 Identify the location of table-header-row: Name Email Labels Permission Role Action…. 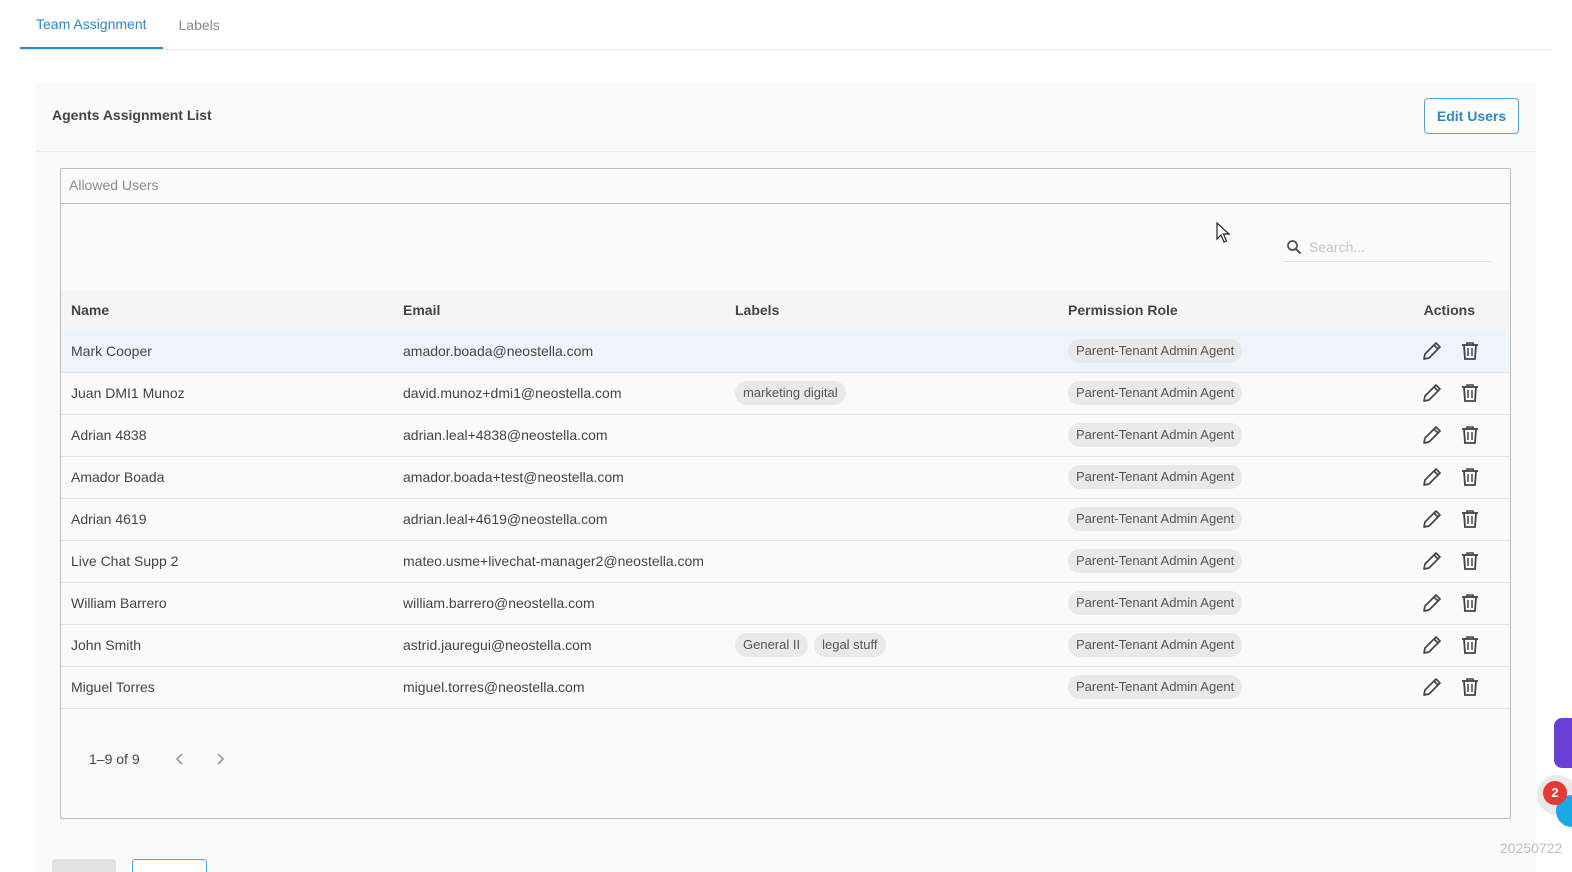
(785, 310).